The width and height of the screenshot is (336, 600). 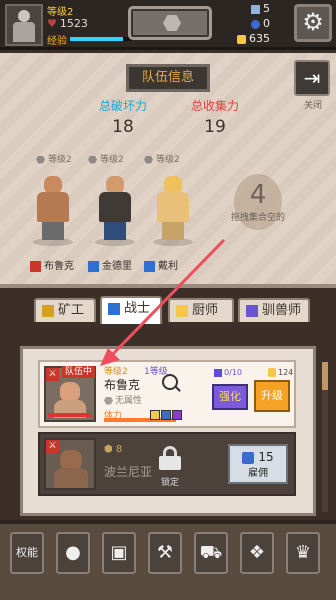 What do you see at coordinates (240, 8) in the screenshot?
I see `resource-wrench: 5` at bounding box center [240, 8].